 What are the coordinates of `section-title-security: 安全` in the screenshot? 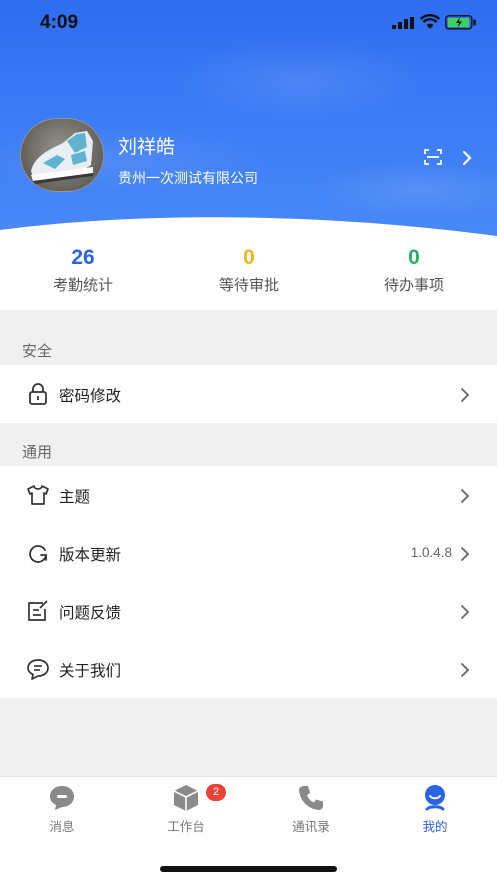 It's located at (37, 351).